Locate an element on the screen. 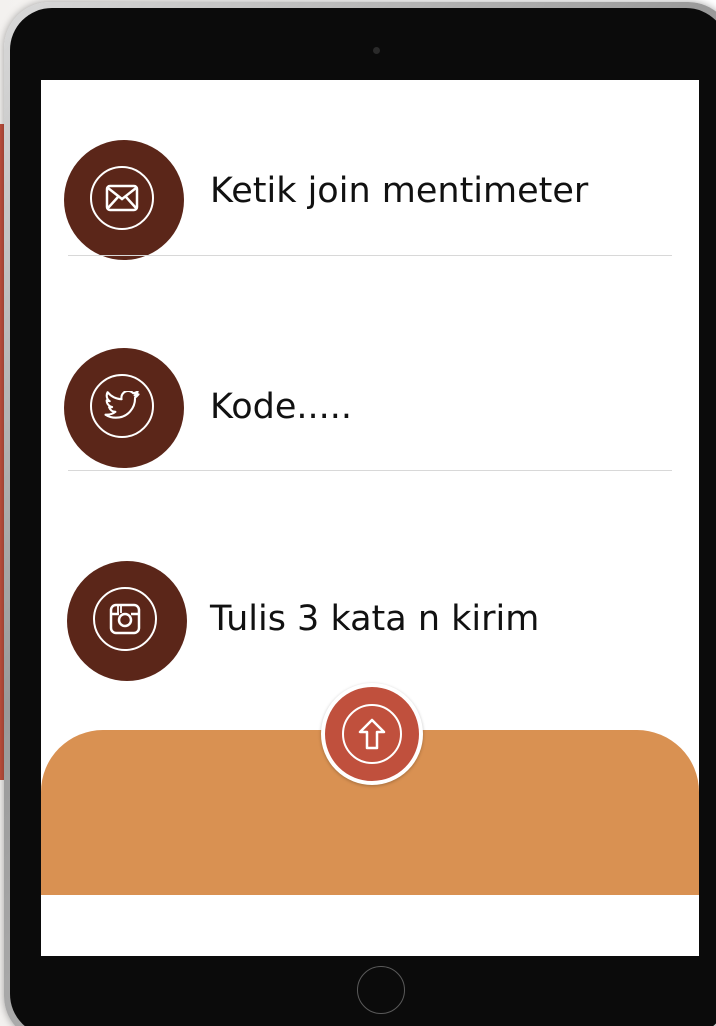  instagram-icon-circle is located at coordinates (127, 621).